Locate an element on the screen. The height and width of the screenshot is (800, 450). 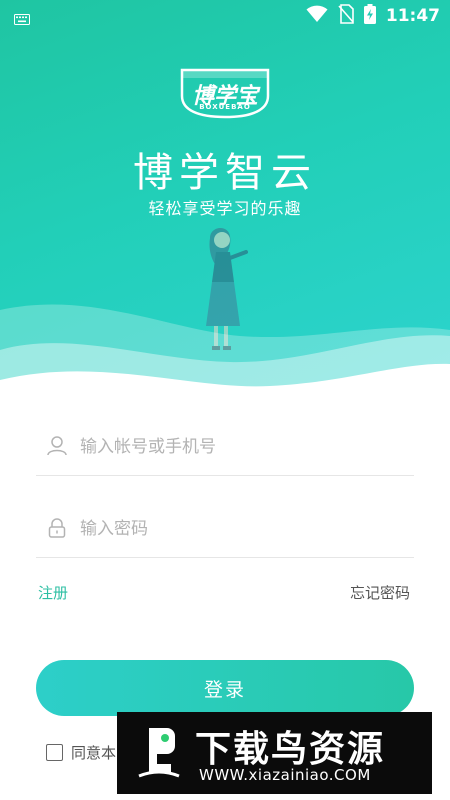
agreement-checkbox is located at coordinates (54, 752).